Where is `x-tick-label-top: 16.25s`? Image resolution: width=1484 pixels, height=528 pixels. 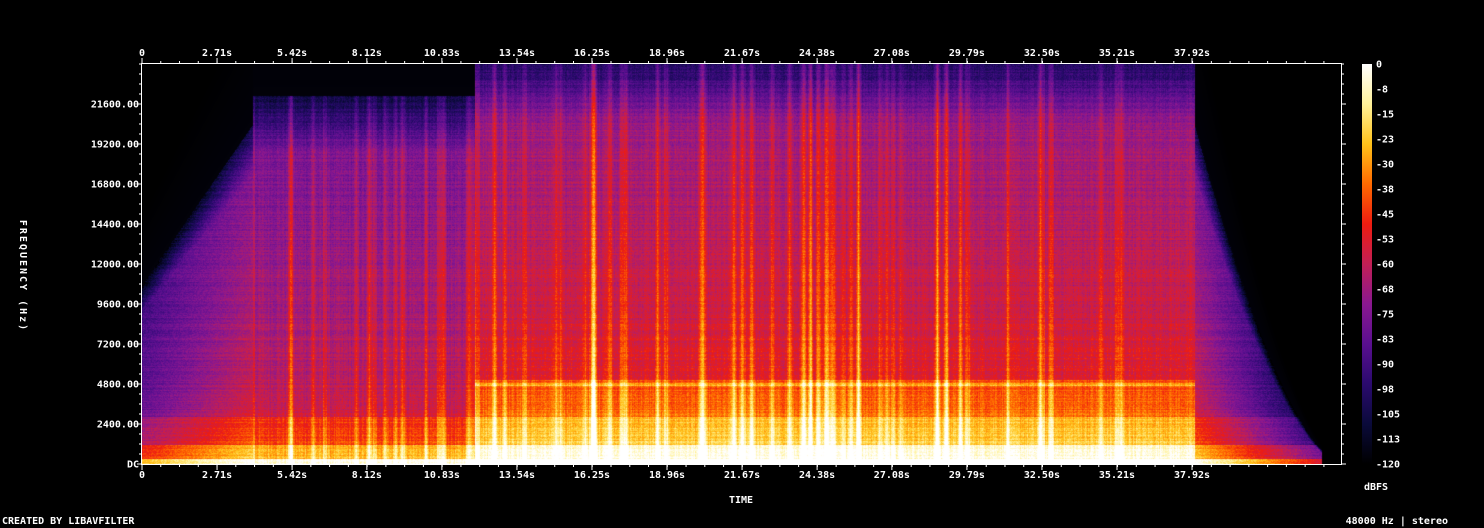 x-tick-label-top: 16.25s is located at coordinates (592, 53).